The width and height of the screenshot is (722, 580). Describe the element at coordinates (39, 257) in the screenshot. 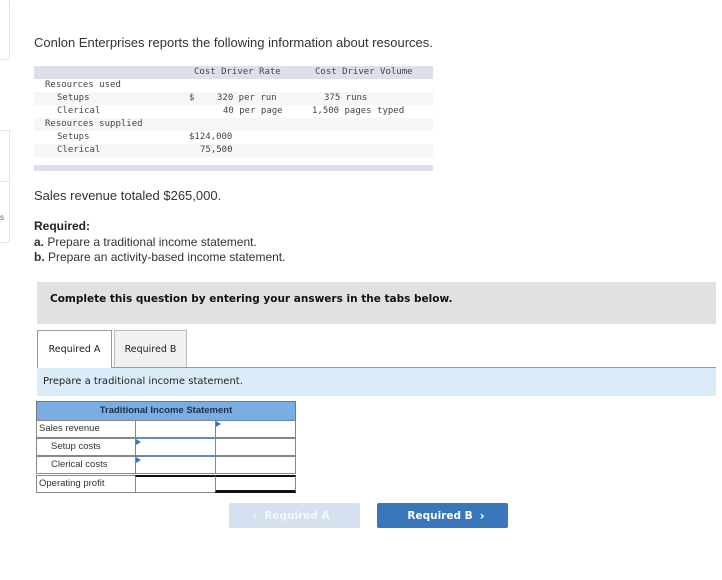

I see `item-letter: b.` at that location.